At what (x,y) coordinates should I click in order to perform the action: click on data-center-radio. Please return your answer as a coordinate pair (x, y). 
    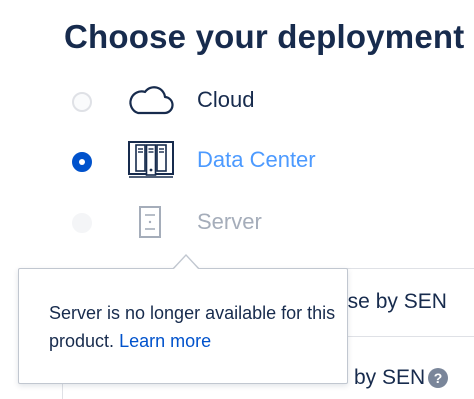
    Looking at the image, I should click on (82, 162).